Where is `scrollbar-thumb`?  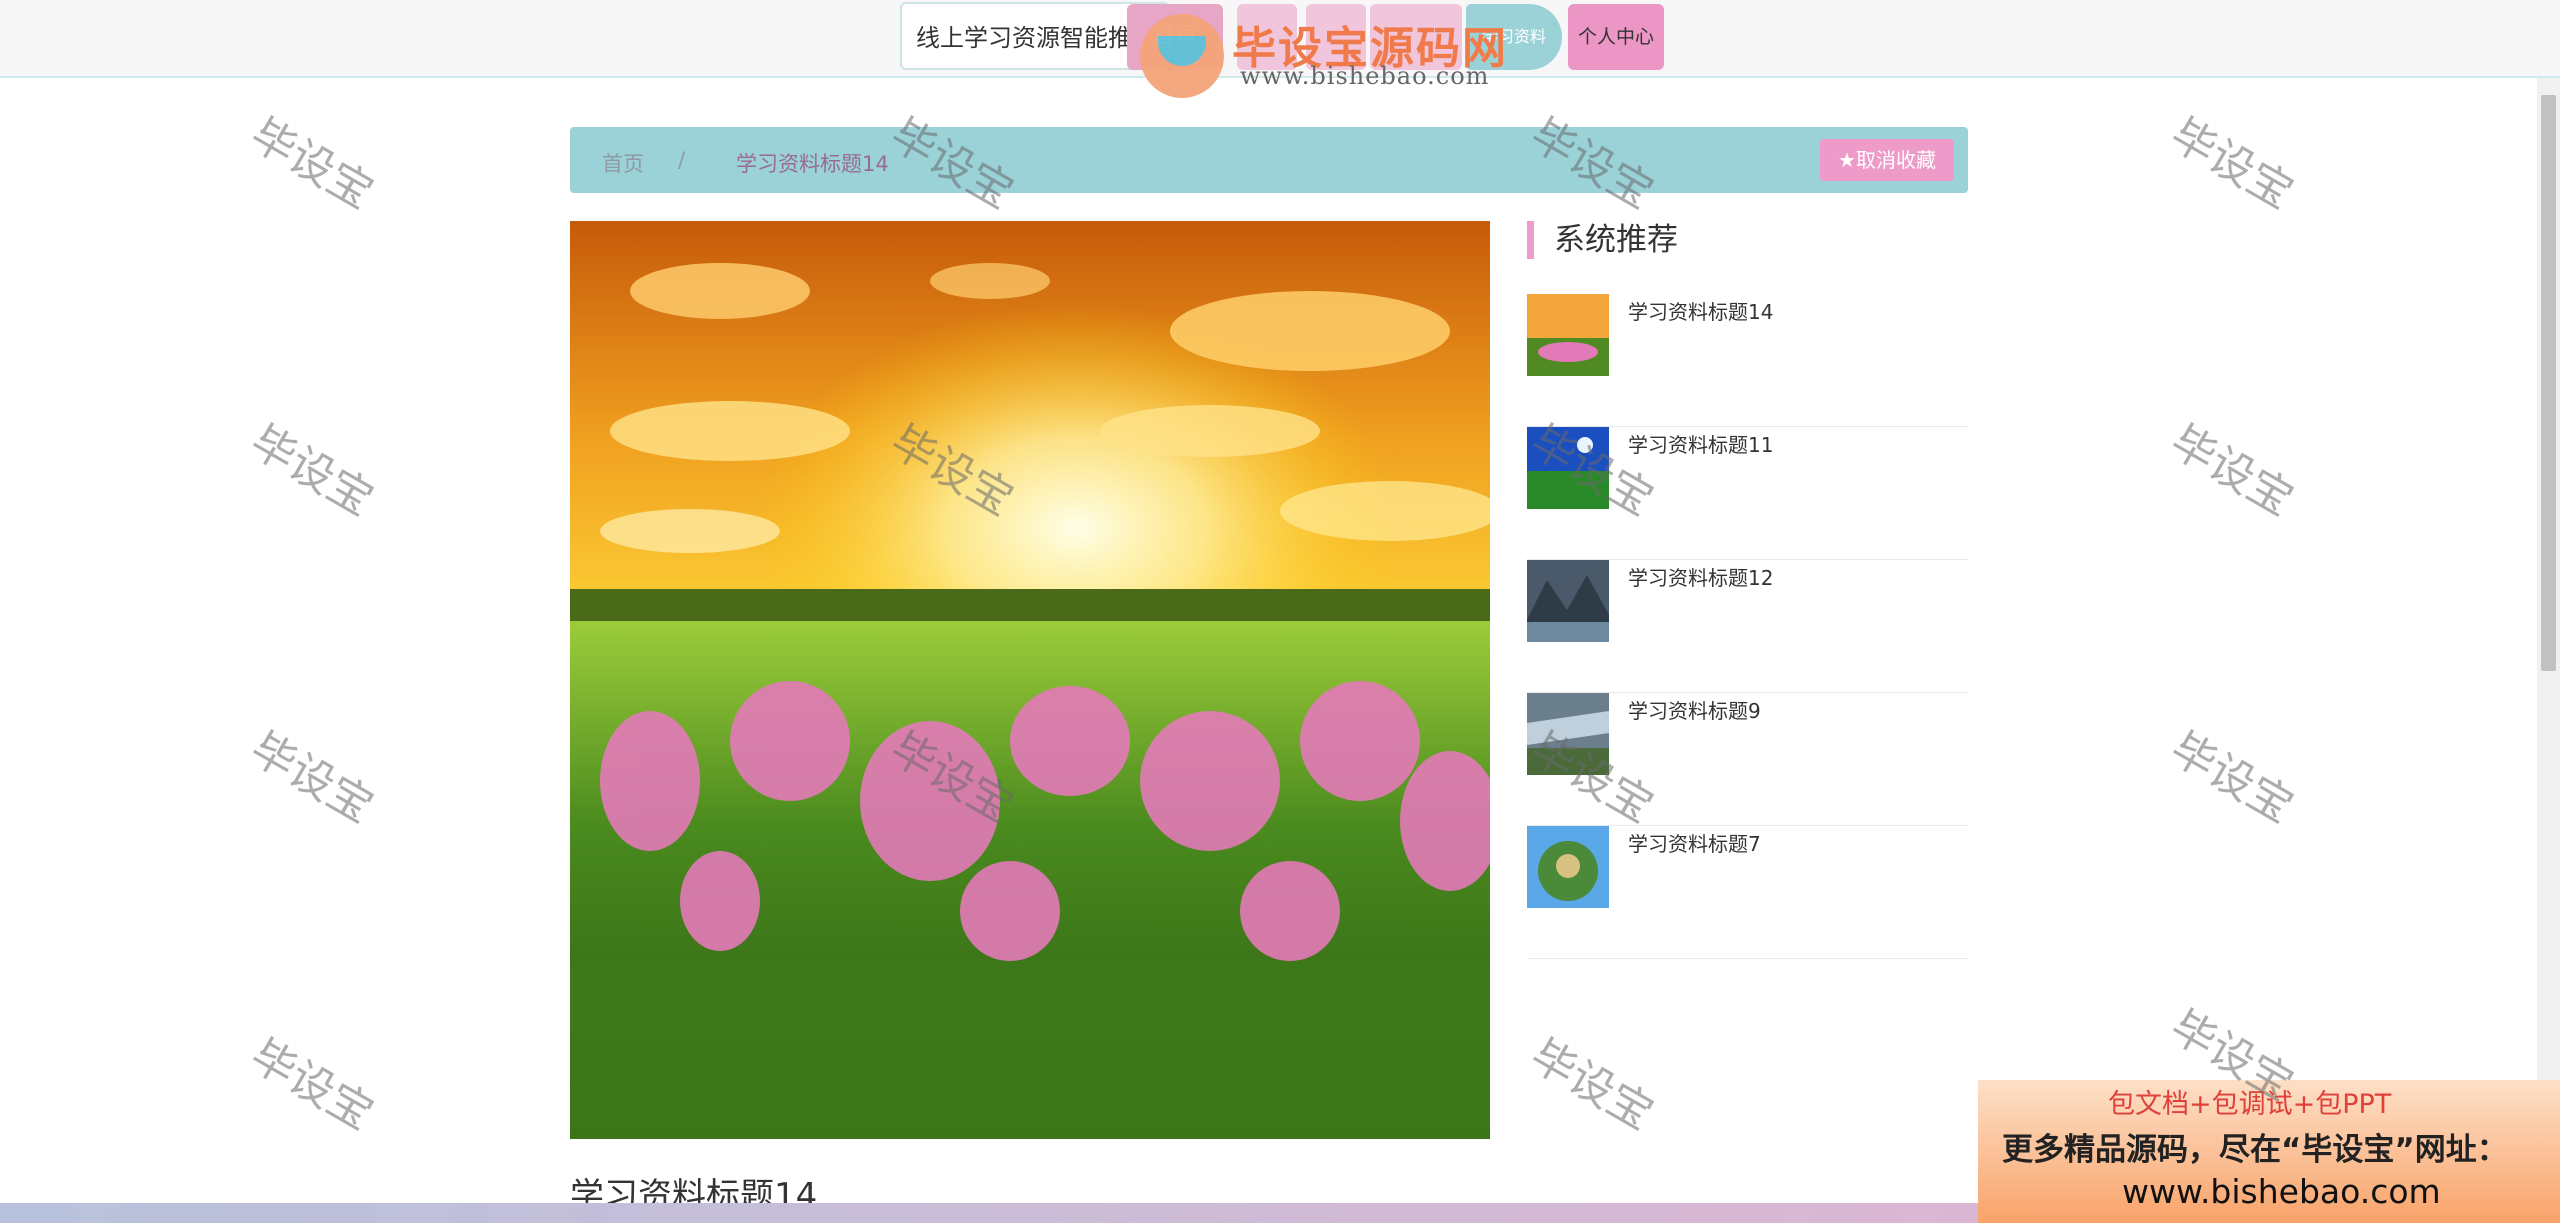 scrollbar-thumb is located at coordinates (2548, 383).